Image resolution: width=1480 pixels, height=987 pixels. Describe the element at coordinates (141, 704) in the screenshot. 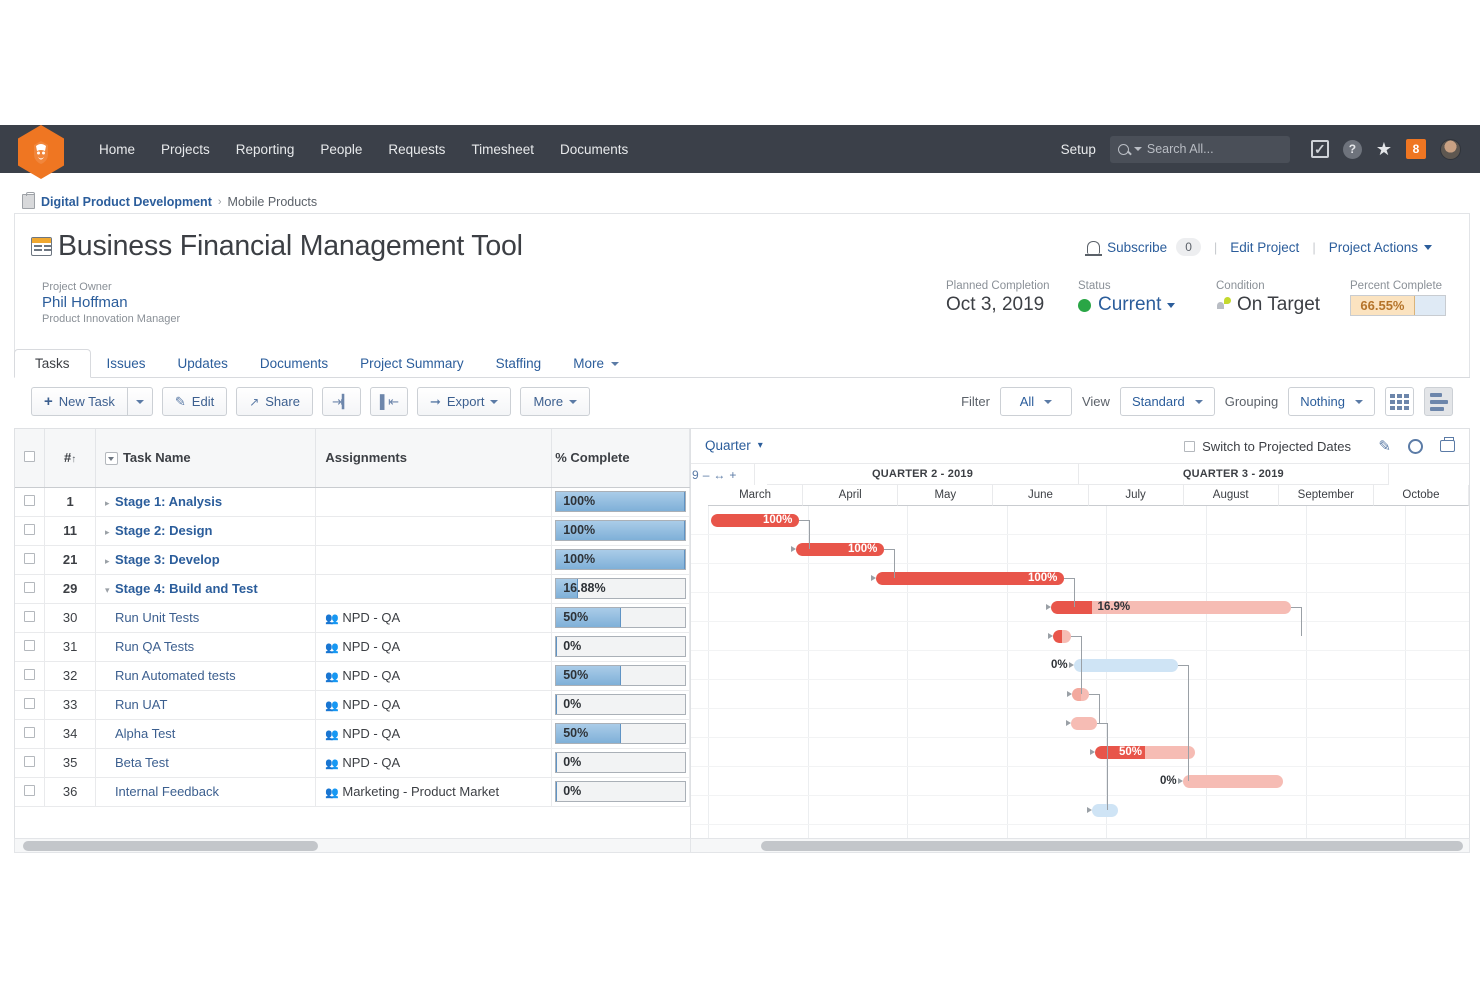

I see `task-name-link: Run UAT` at that location.